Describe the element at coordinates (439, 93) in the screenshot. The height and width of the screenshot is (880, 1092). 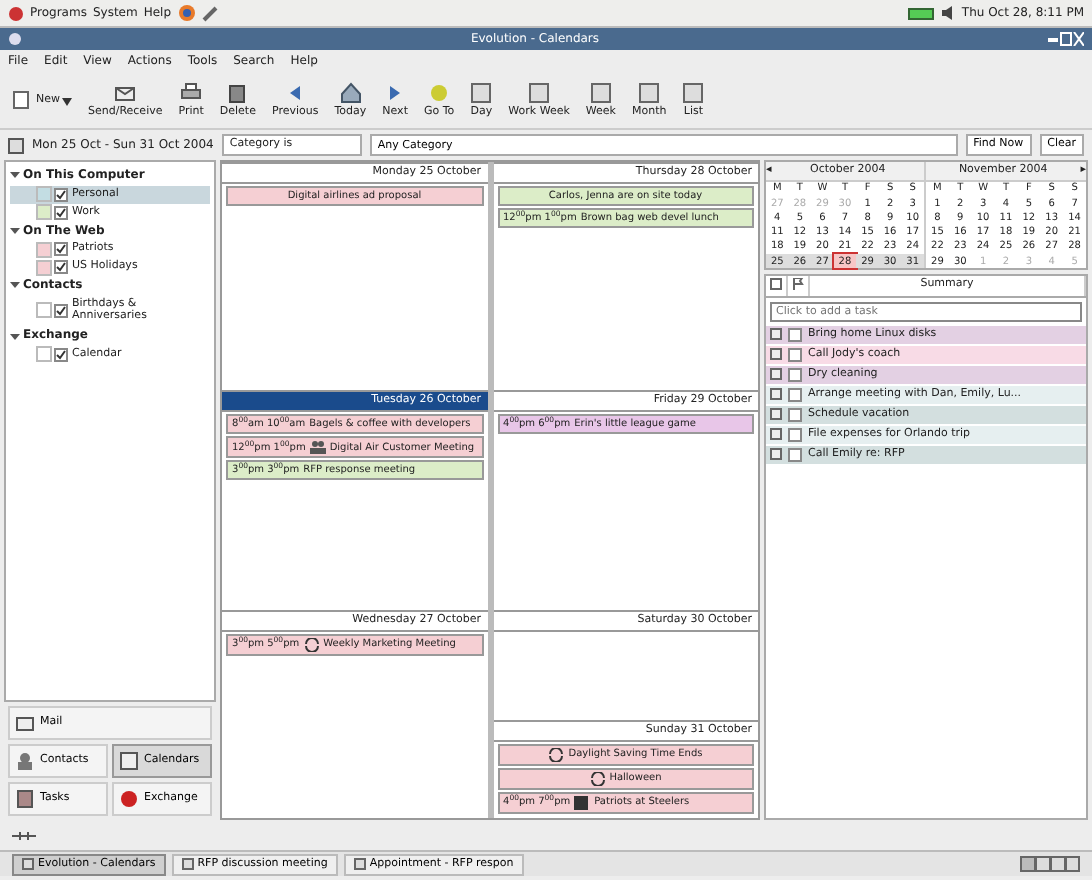
I see `go-icon` at that location.